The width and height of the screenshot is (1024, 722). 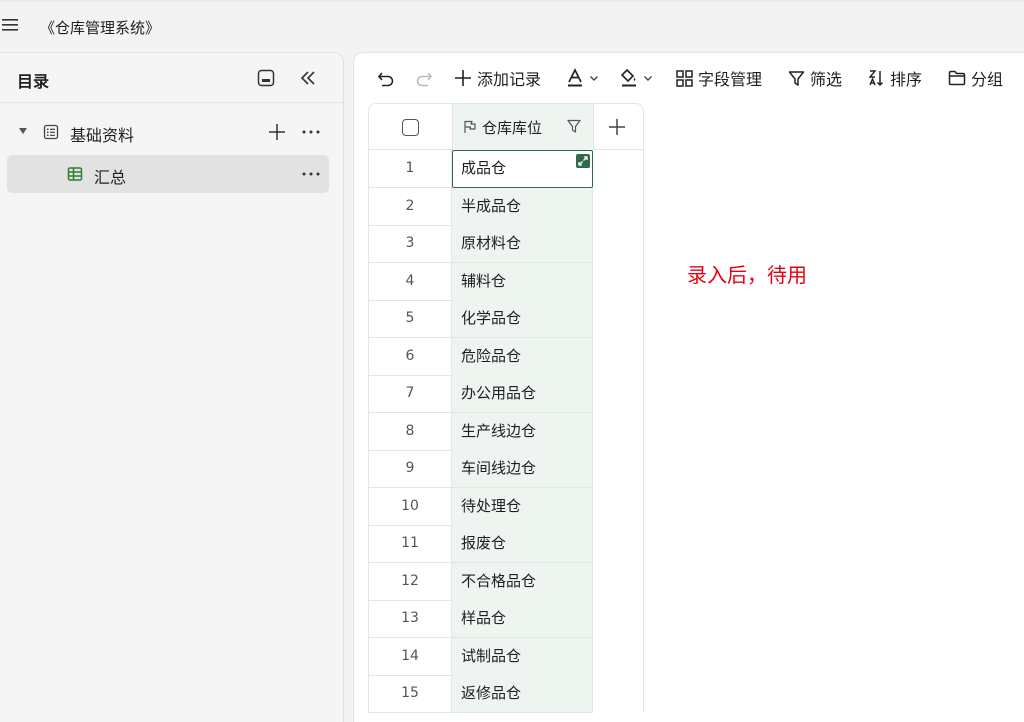 I want to click on cell-text: 危险品仓, so click(x=491, y=355).